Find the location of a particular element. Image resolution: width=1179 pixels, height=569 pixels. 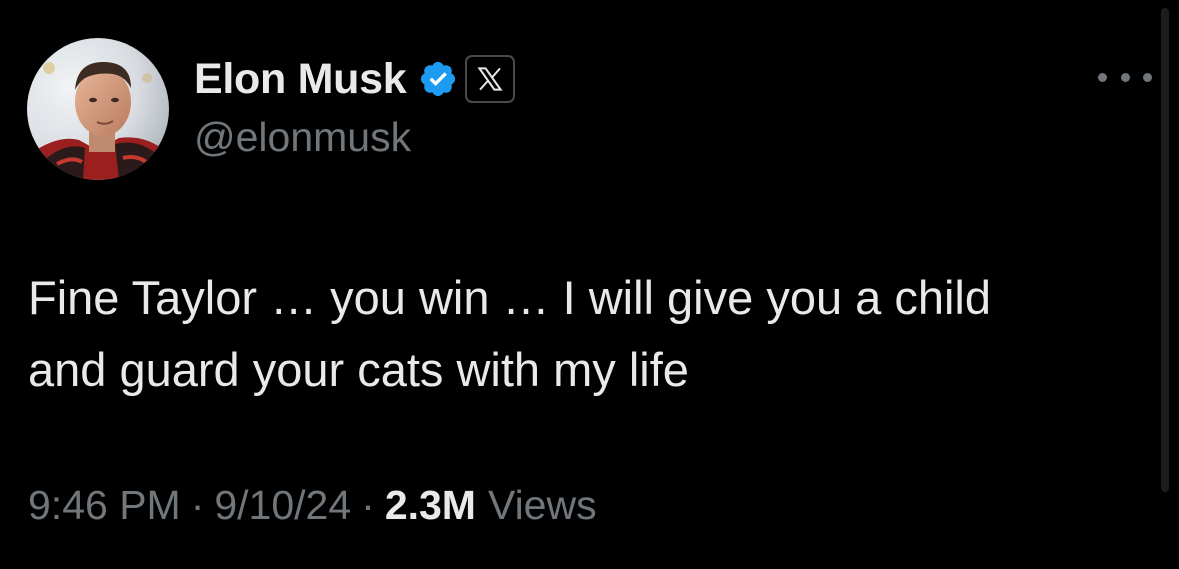

avatar is located at coordinates (98, 109).